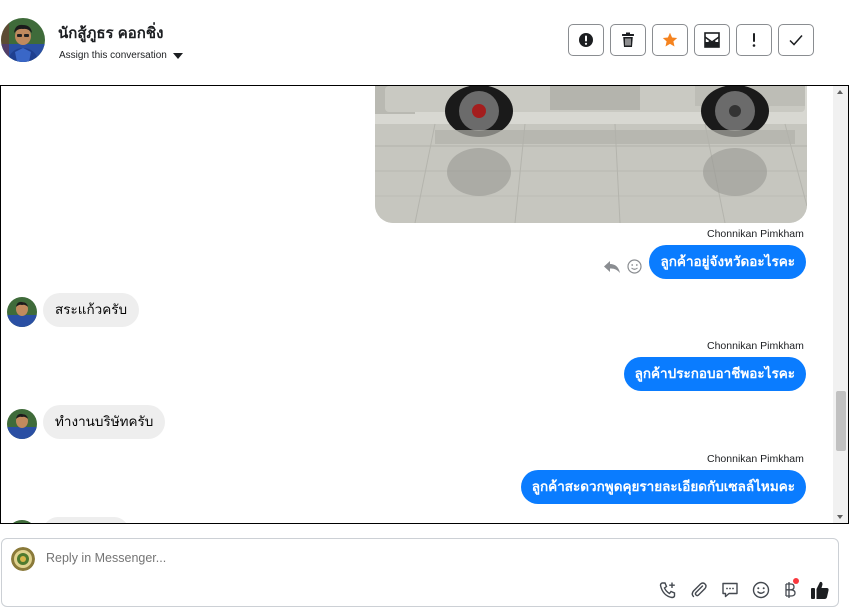  Describe the element at coordinates (840, 517) in the screenshot. I see `scroll-down-arrow-icon` at that location.